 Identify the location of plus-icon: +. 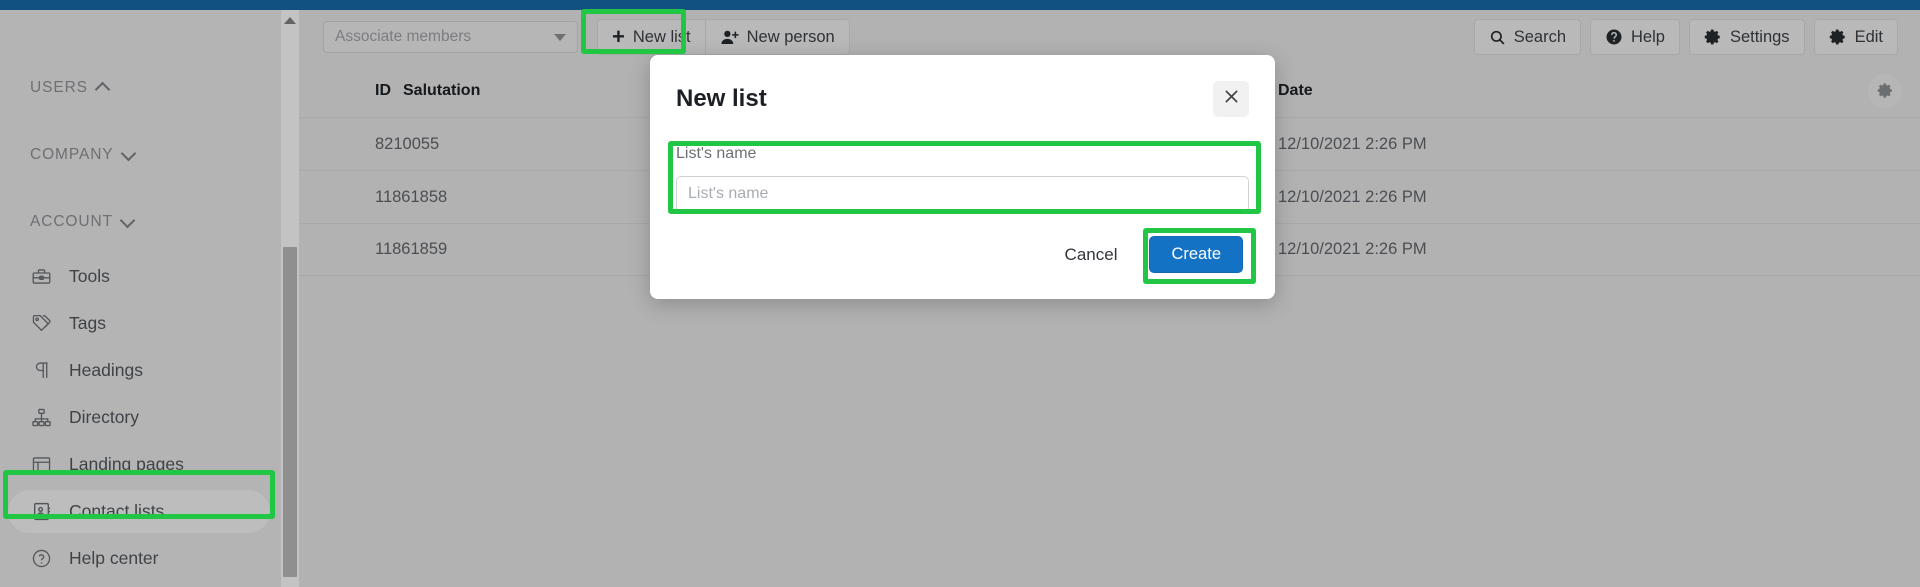
(618, 36).